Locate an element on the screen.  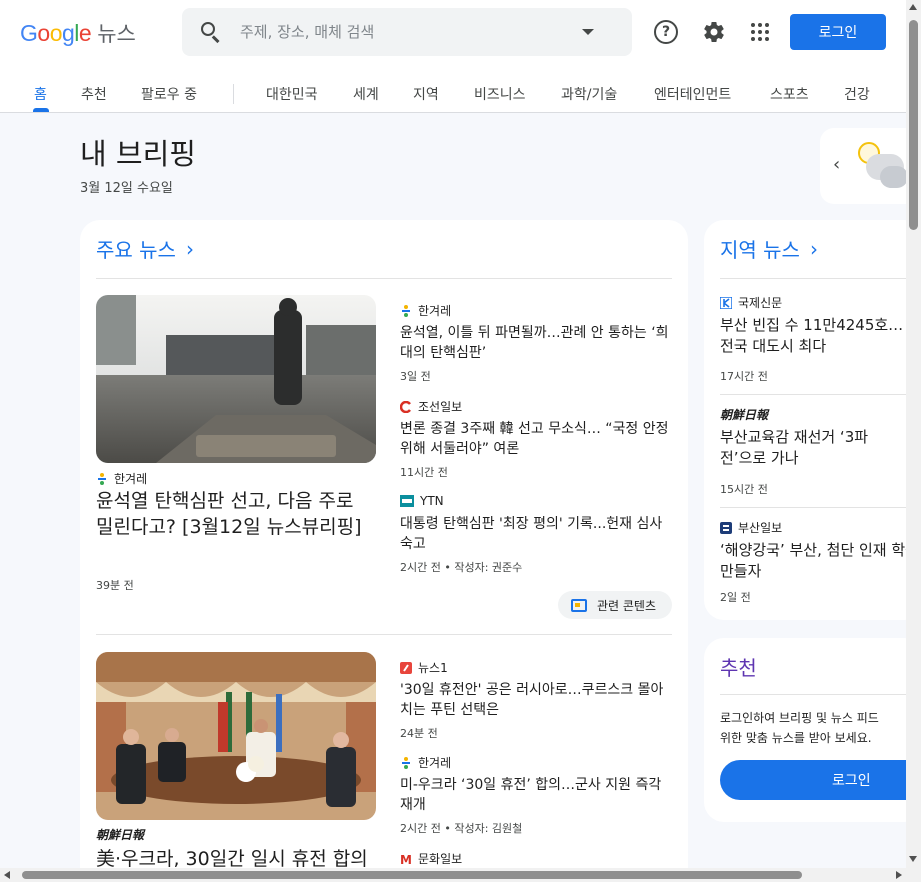
scroll-right-arrow is located at coordinates (899, 875).